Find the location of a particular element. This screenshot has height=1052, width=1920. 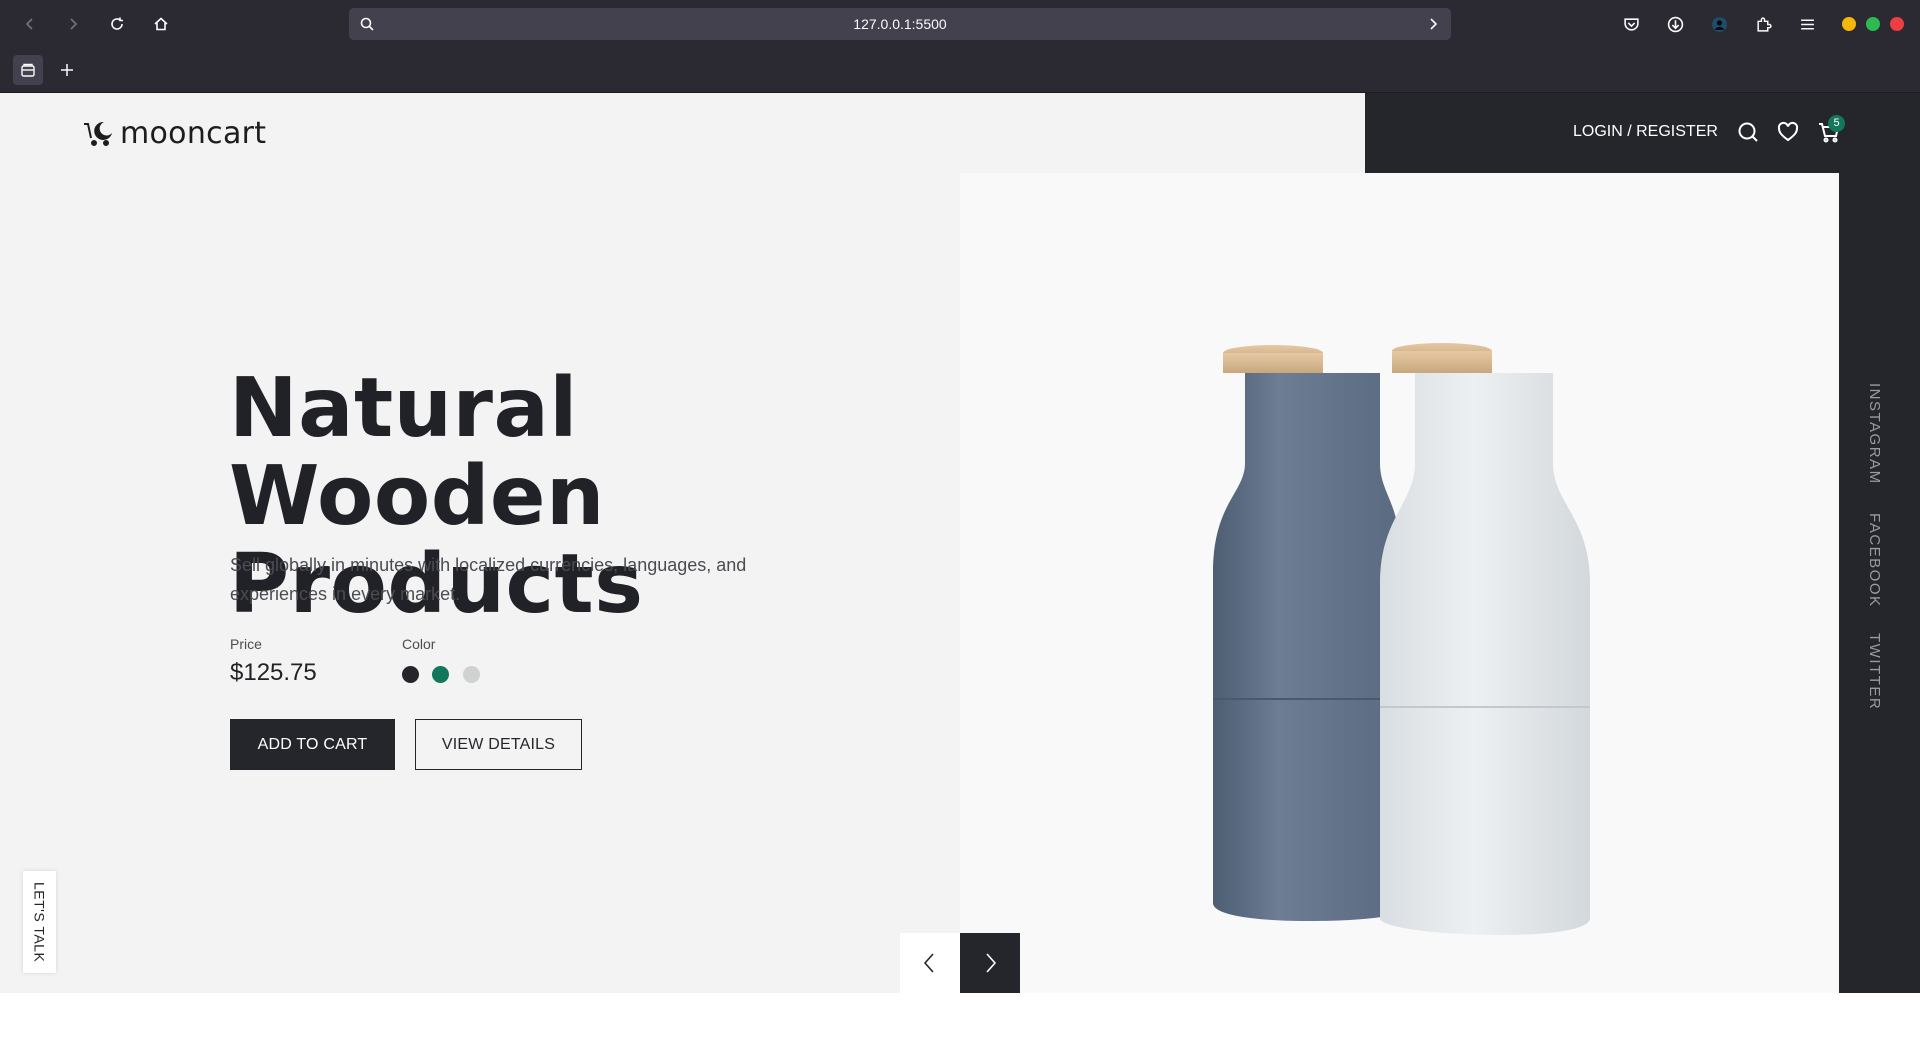

color-label: Color is located at coordinates (419, 644).